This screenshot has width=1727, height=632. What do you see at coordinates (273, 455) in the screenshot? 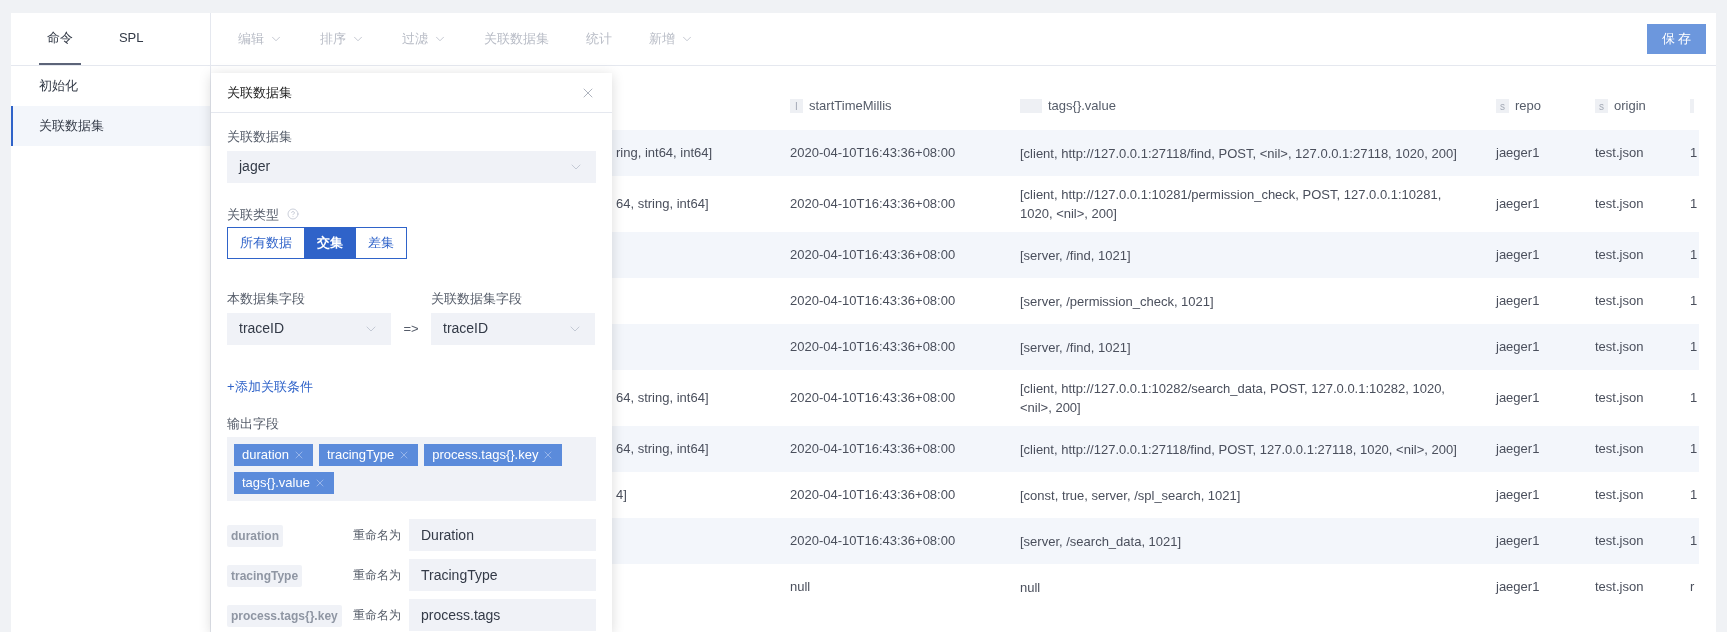
I see `field-tag: duration` at bounding box center [273, 455].